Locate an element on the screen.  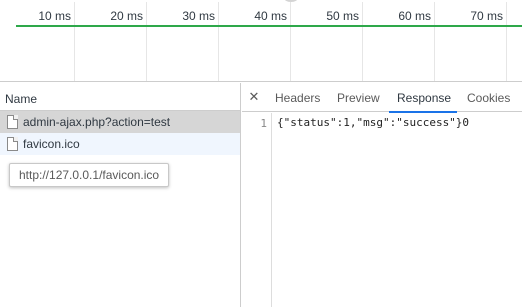
waterfall-bar is located at coordinates (269, 26).